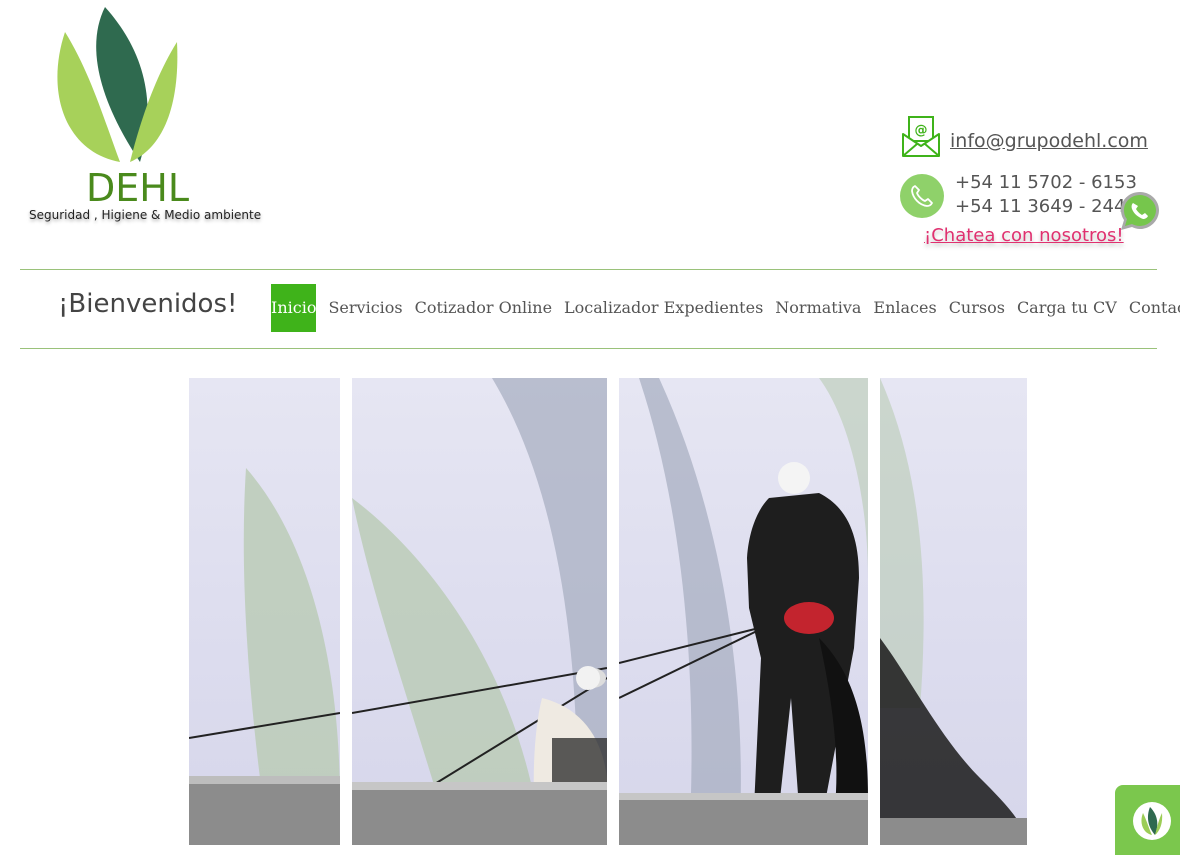 This screenshot has width=1180, height=860. Describe the element at coordinates (1024, 235) in the screenshot. I see `chat-link: ¡Chatea con nosotros!` at that location.